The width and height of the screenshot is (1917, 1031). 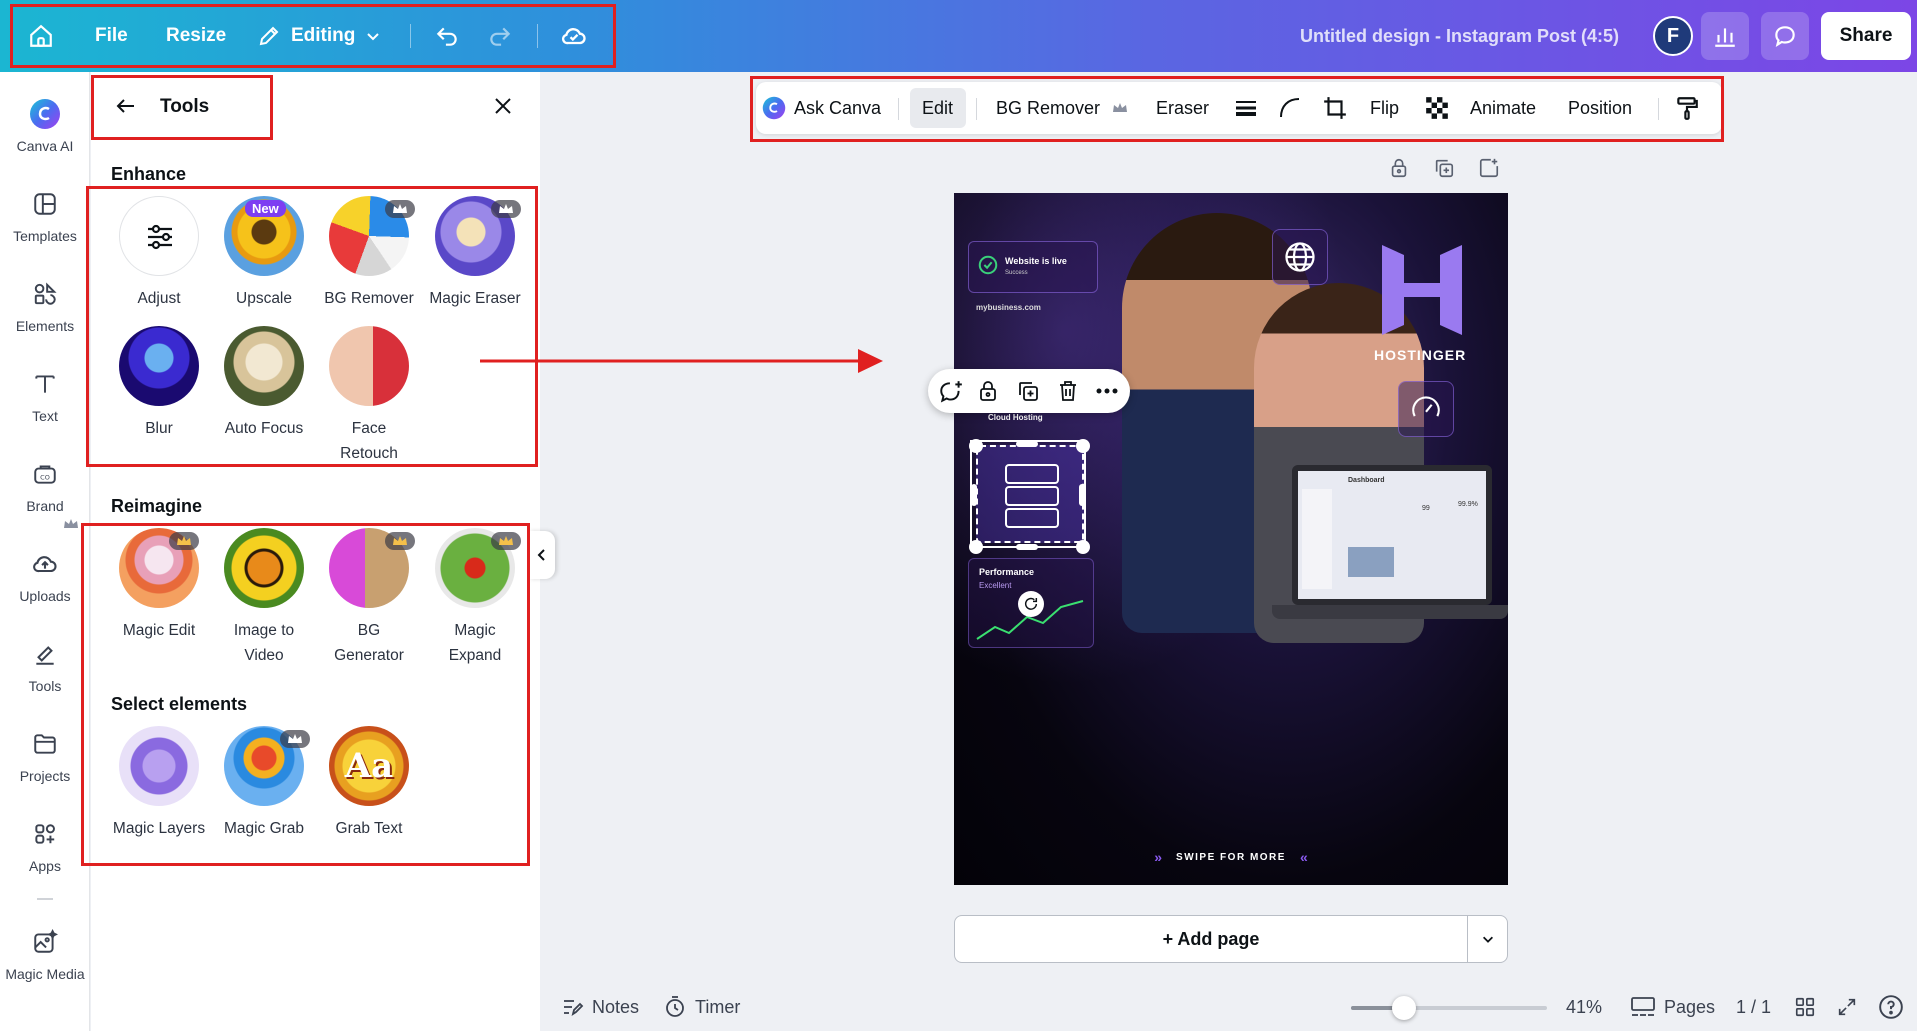 What do you see at coordinates (1420, 355) in the screenshot?
I see `brand-name: HOSTINGER` at bounding box center [1420, 355].